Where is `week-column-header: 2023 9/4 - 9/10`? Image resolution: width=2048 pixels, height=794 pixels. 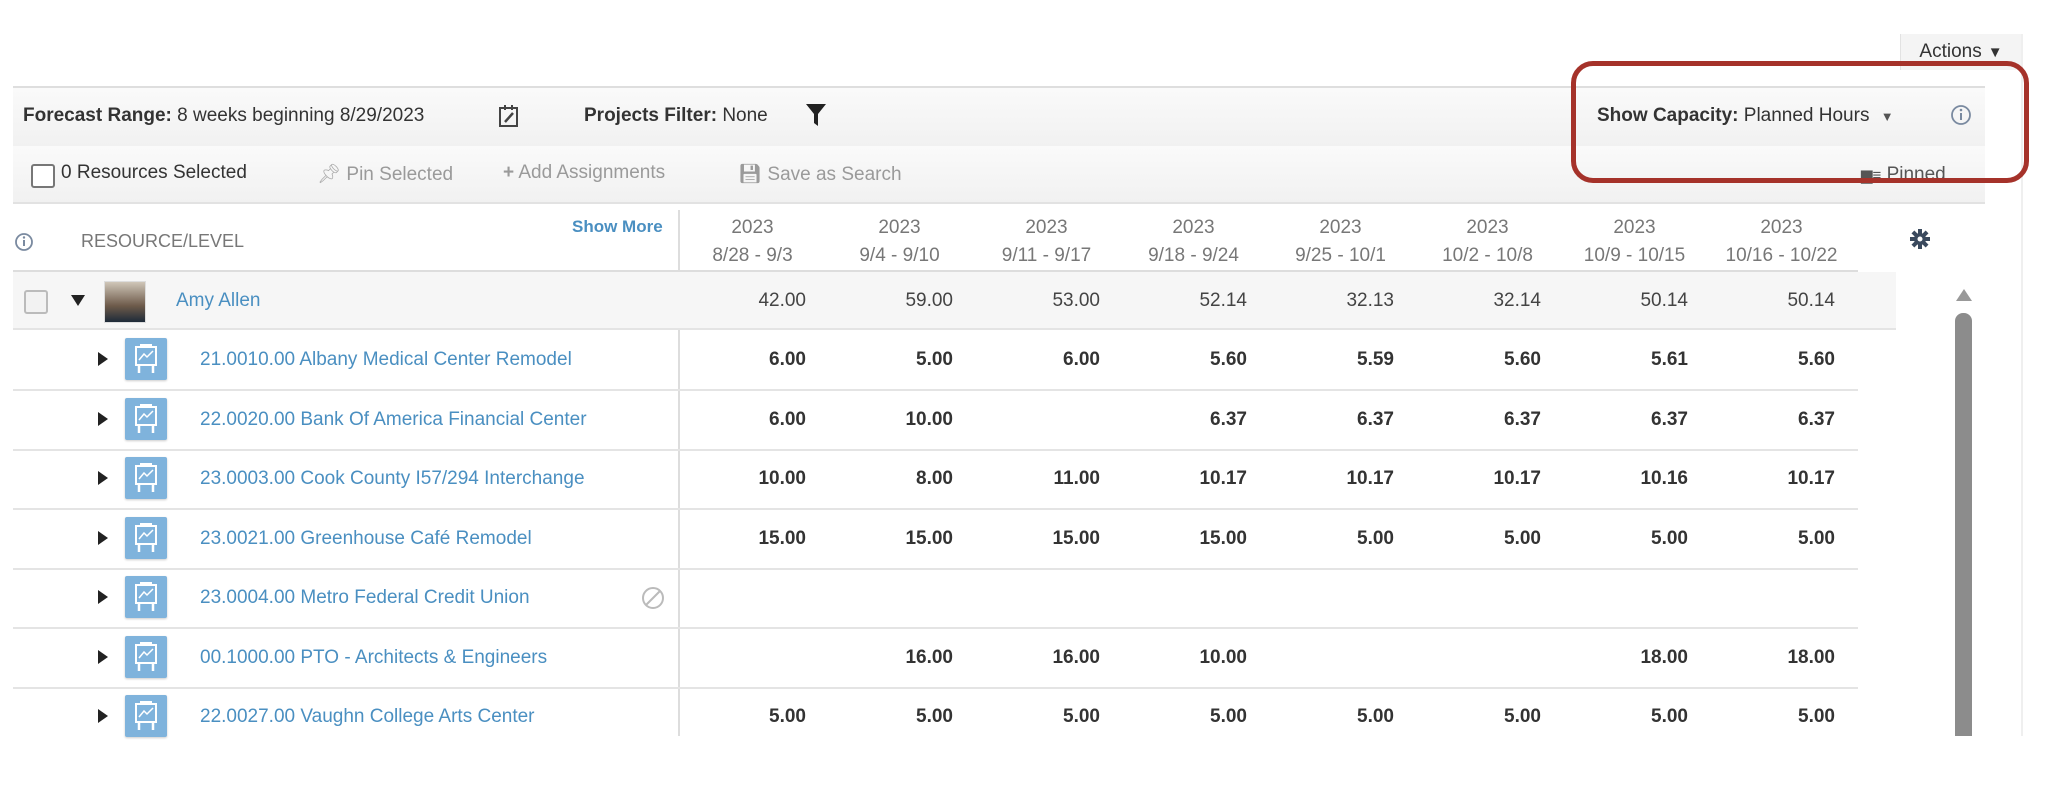
week-column-header: 2023 9/4 - 9/10 is located at coordinates (899, 242).